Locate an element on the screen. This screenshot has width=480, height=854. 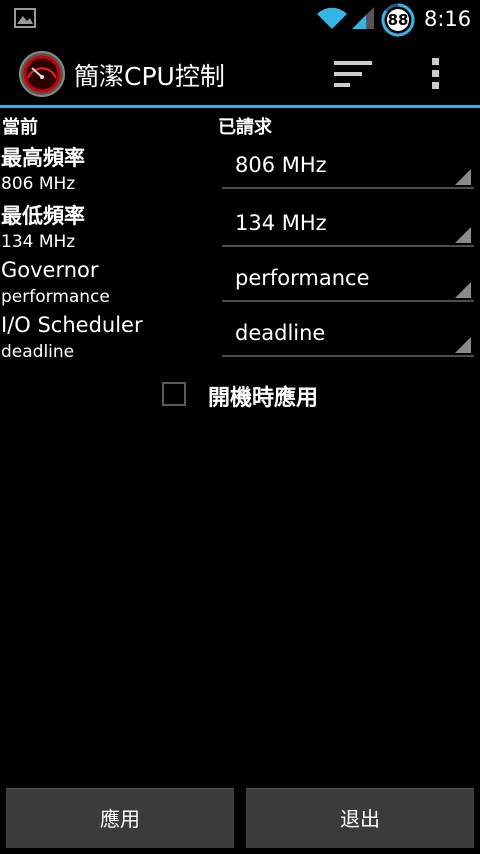
clock: 8:16 is located at coordinates (448, 19).